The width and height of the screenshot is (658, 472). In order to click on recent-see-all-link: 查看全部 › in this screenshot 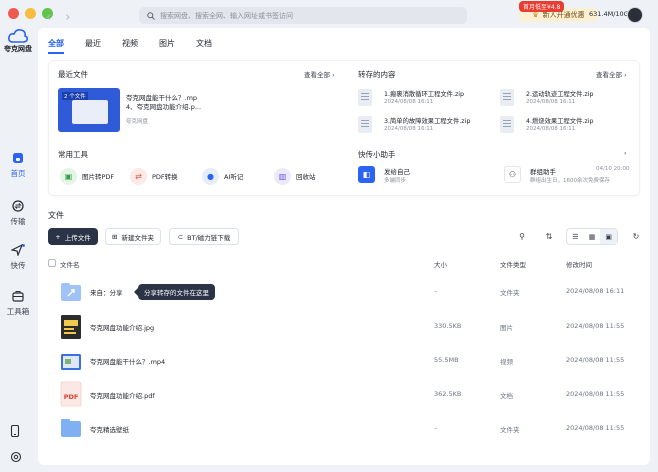, I will do `click(319, 74)`.